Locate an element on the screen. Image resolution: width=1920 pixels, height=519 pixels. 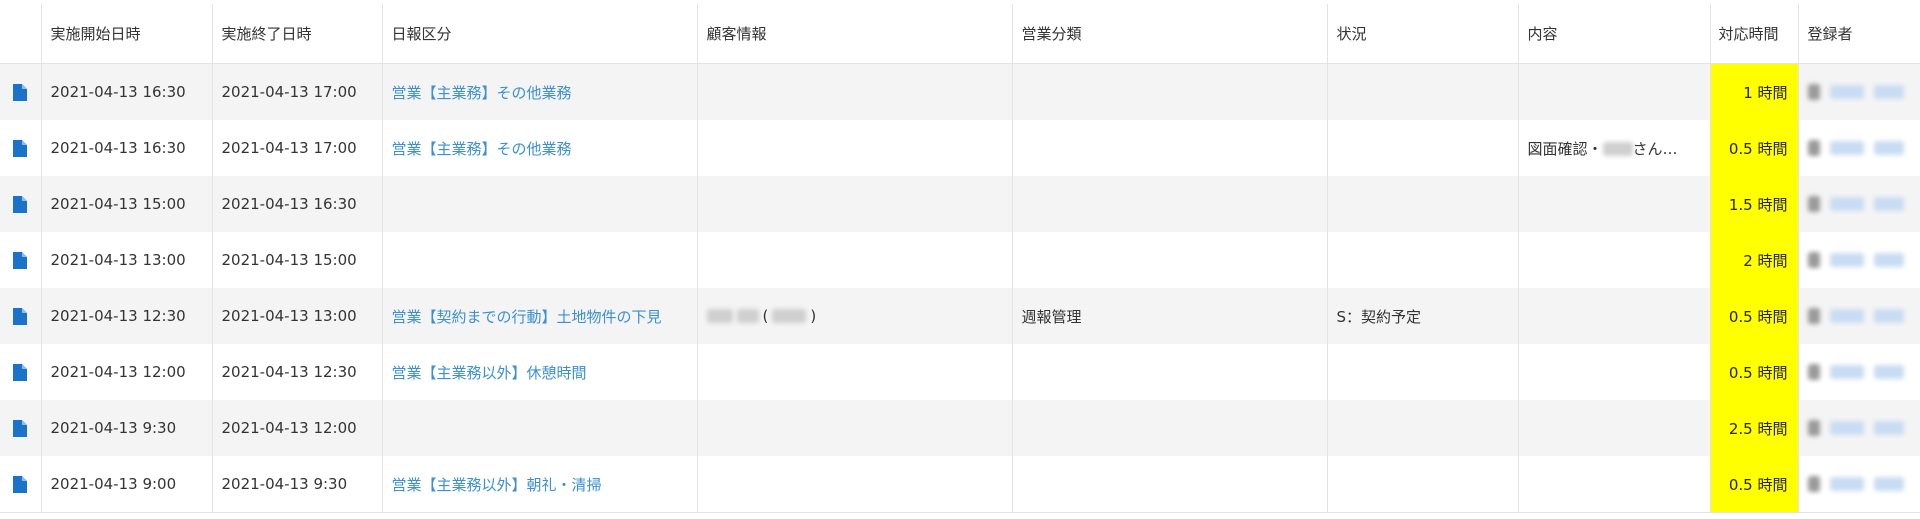
category-cell: 営業【主業務以外】朝礼・清掃 is located at coordinates (540, 484).